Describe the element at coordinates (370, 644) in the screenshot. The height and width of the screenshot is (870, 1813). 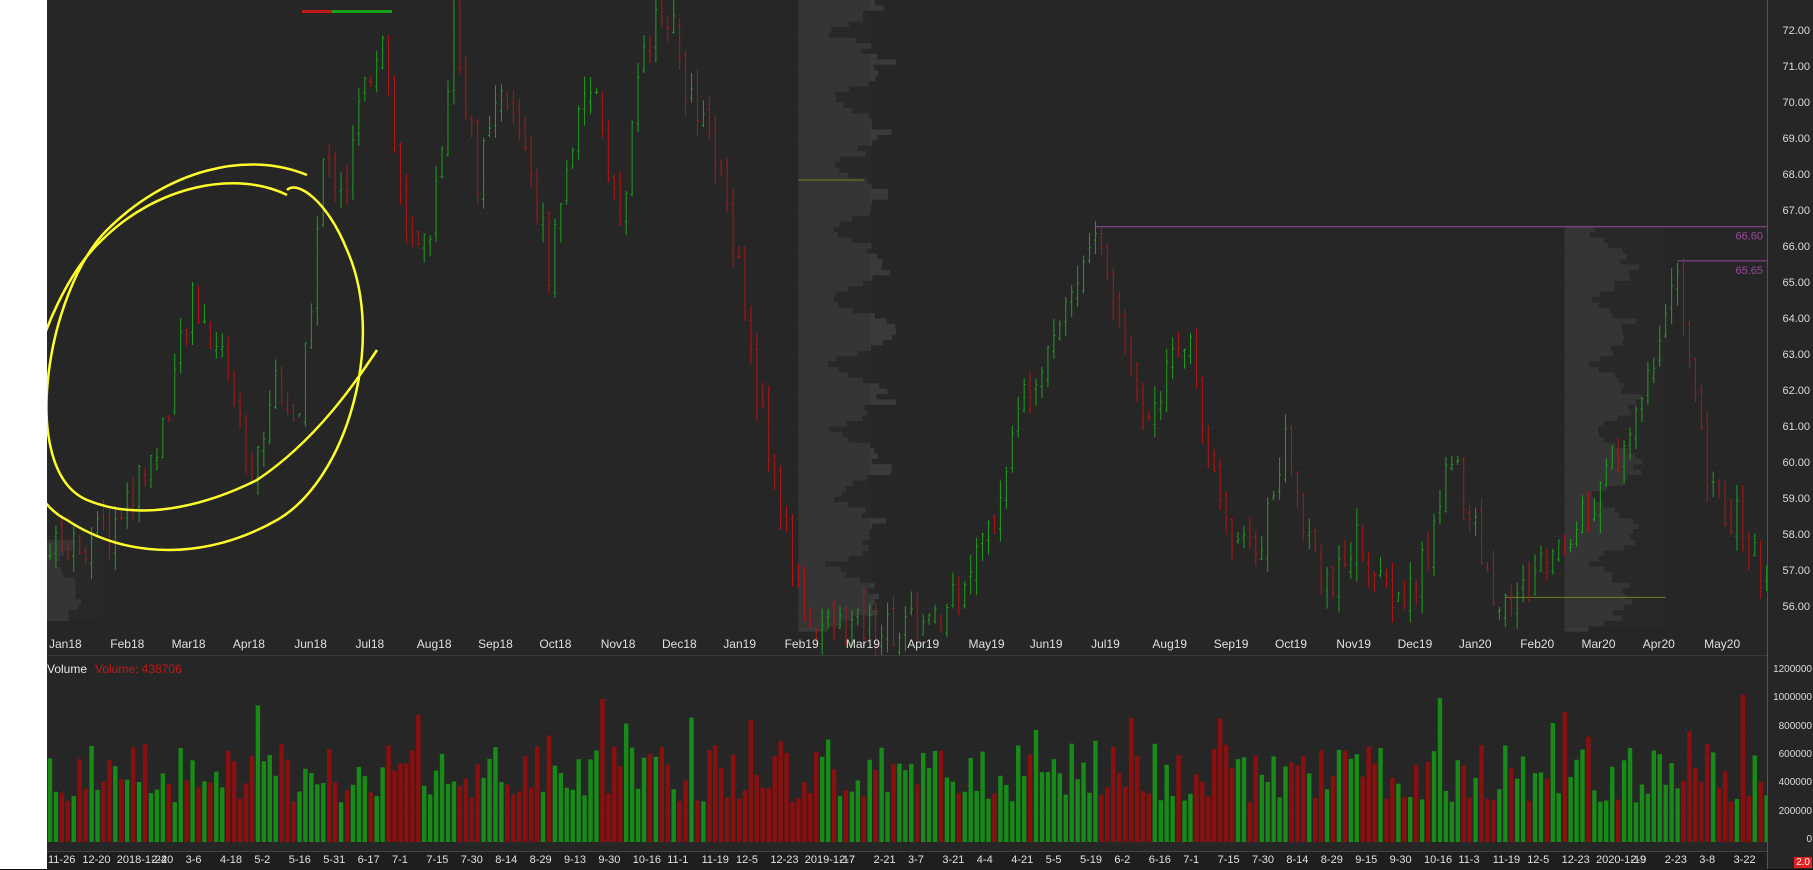
I see `month-label: Jul18` at that location.